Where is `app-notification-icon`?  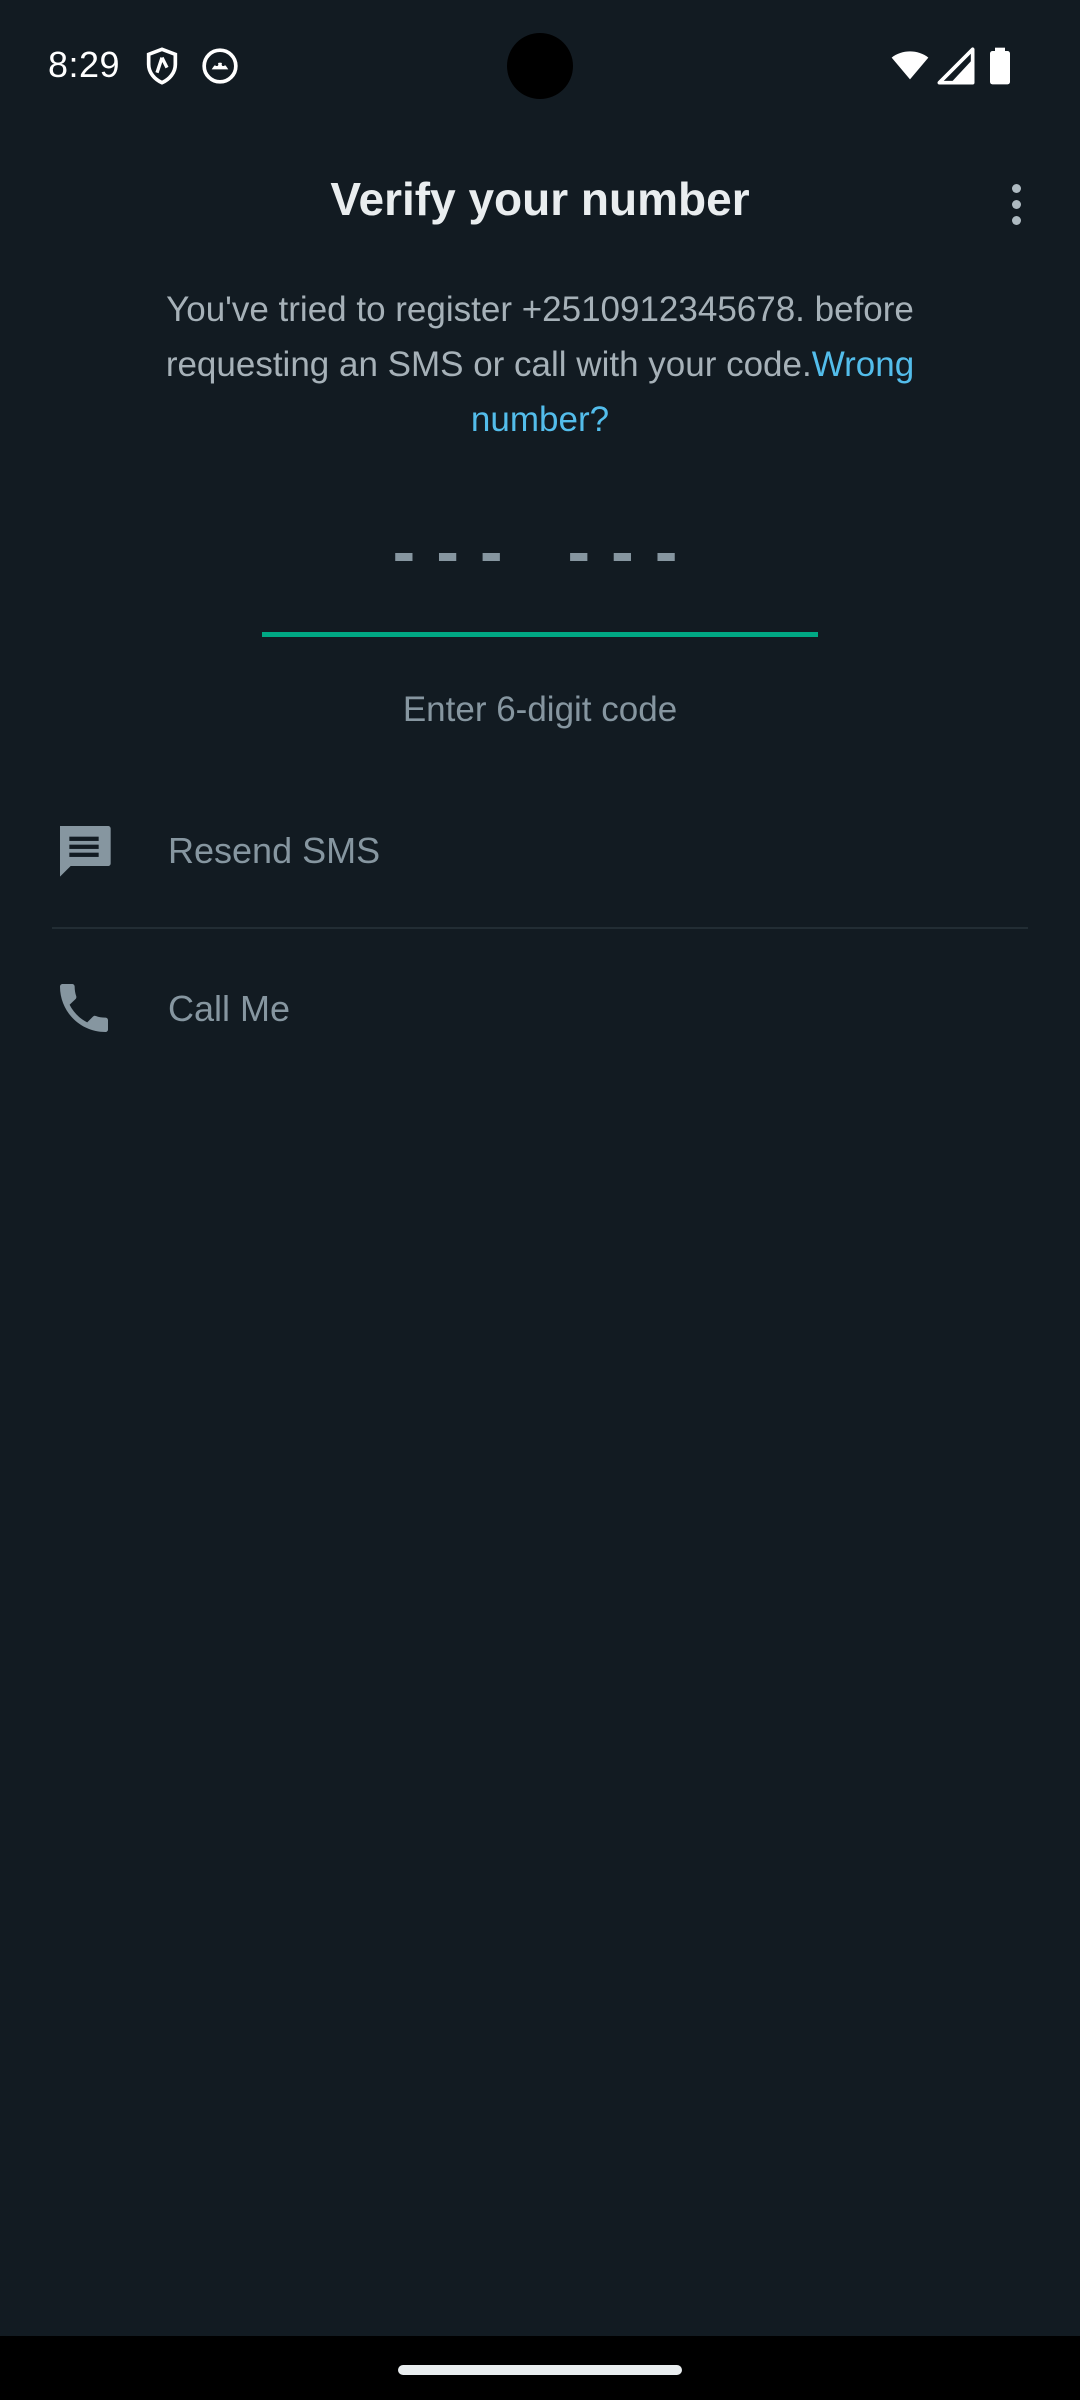
app-notification-icon is located at coordinates (220, 66).